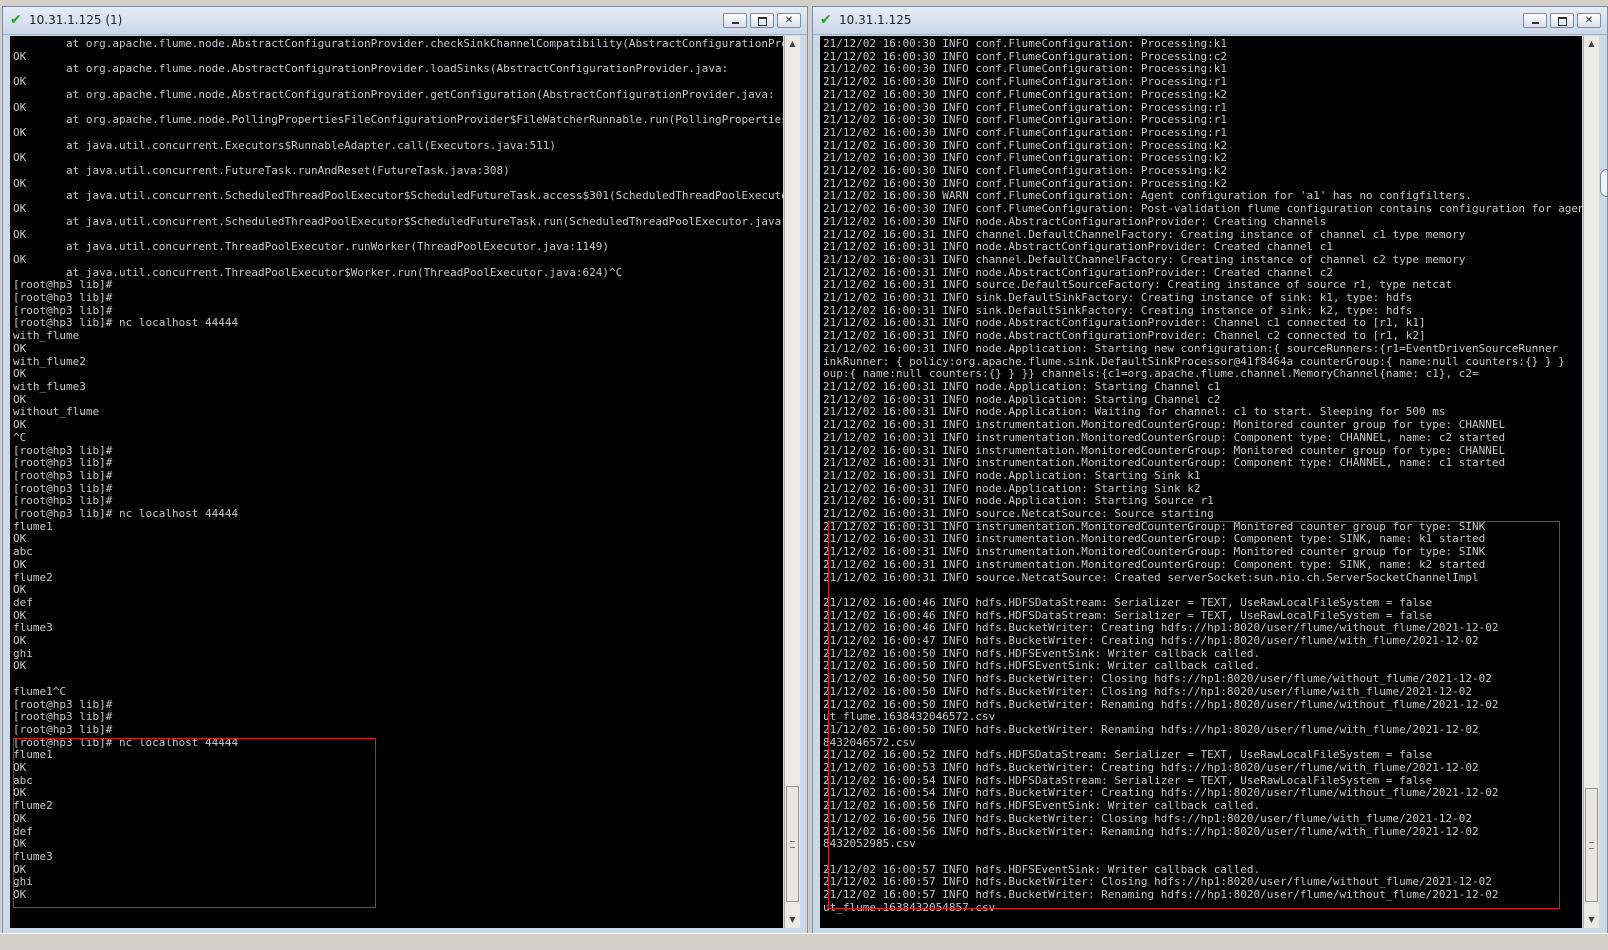 This screenshot has height=950, width=1608. Describe the element at coordinates (56, 412) in the screenshot. I see `terminal-line: without_flume` at that location.